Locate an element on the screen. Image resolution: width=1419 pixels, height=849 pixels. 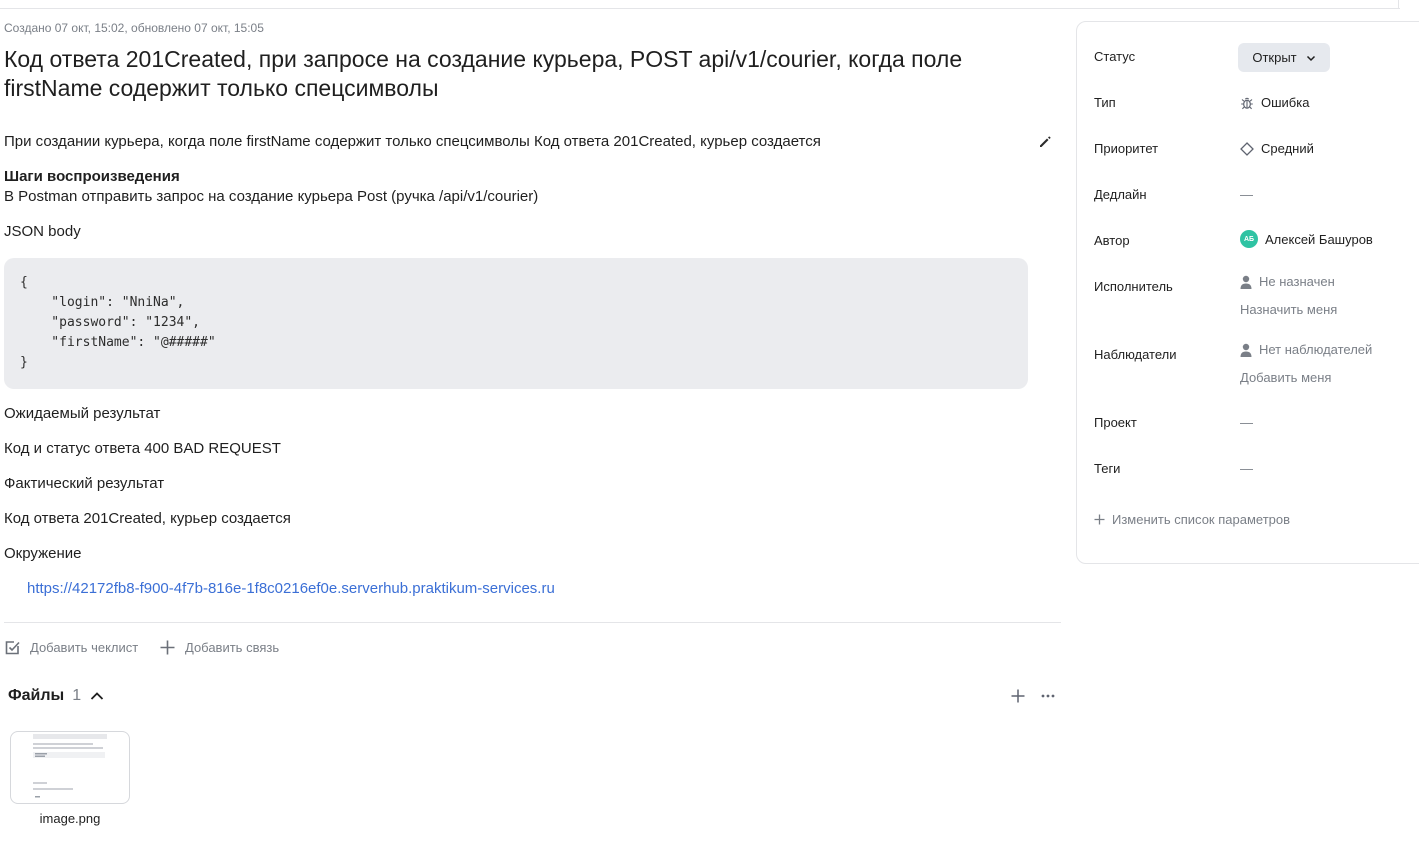
tags-value: — is located at coordinates (1246, 468).